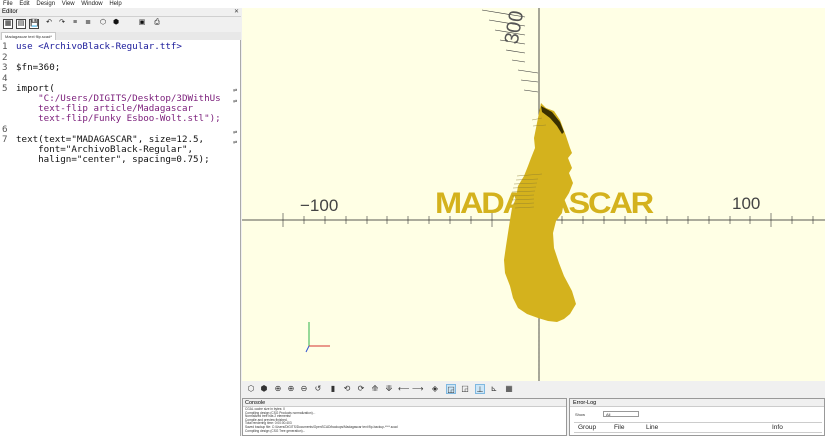  Describe the element at coordinates (278, 389) in the screenshot. I see `view-all-icon: ⊕` at that location.